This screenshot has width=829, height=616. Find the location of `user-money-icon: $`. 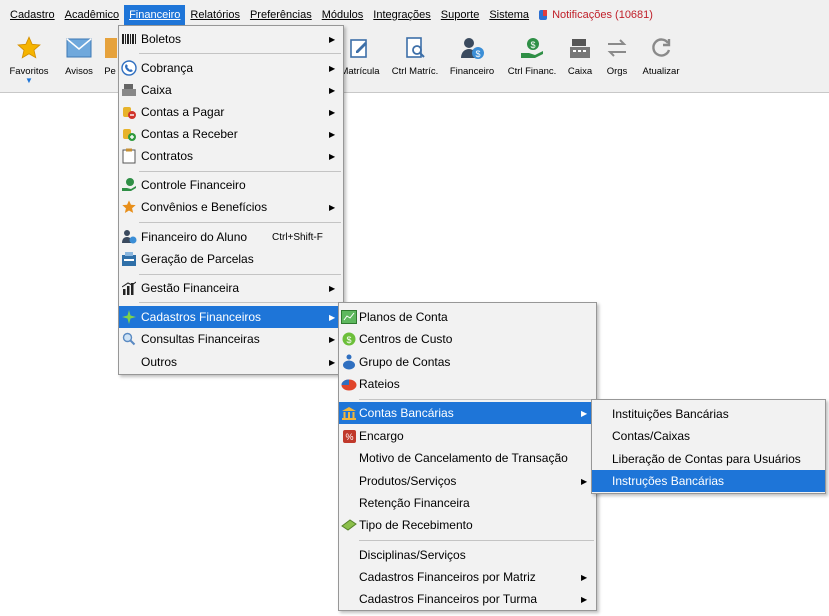

user-money-icon: $ is located at coordinates (472, 48).